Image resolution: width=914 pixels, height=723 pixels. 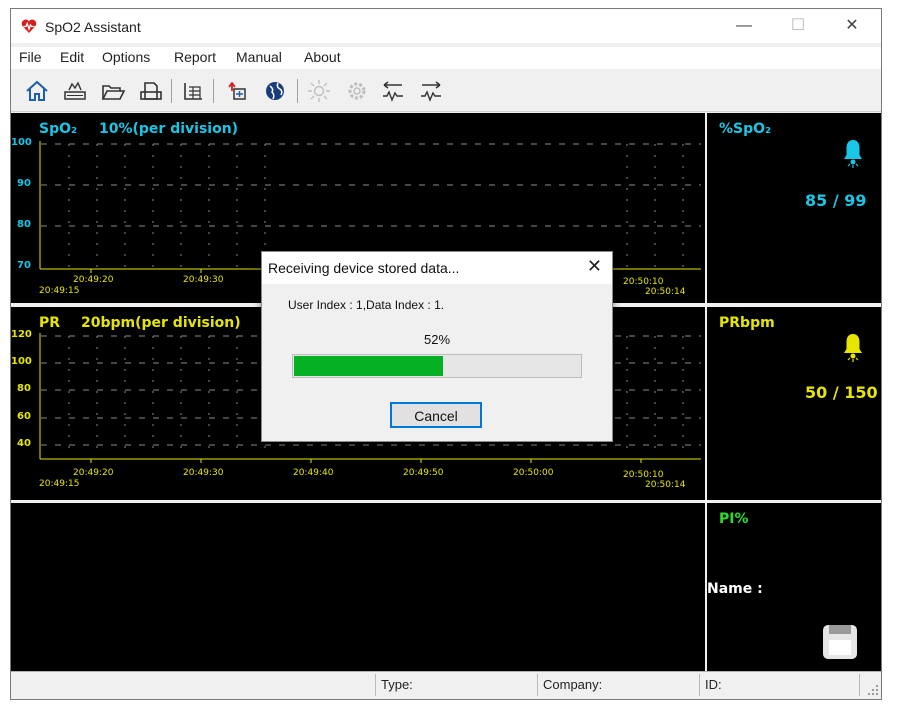 I want to click on menu-manual: Manual, so click(x=259, y=57).